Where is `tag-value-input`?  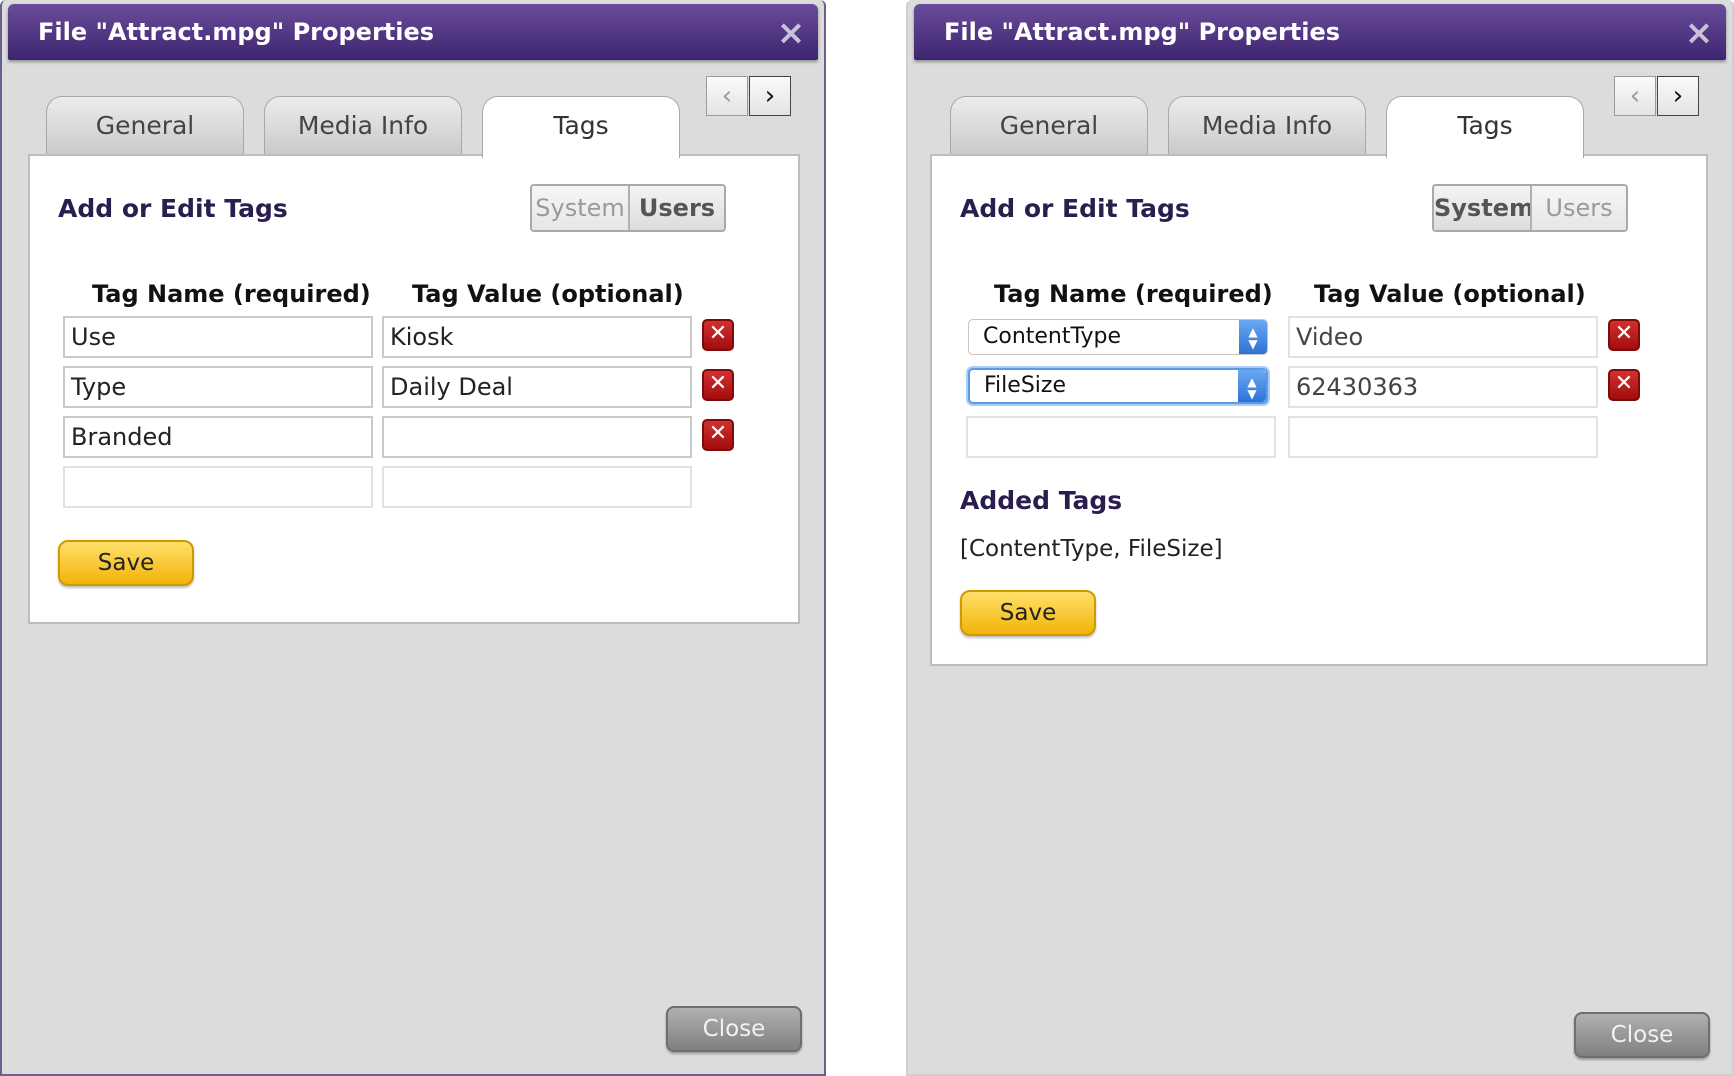 tag-value-input is located at coordinates (537, 437).